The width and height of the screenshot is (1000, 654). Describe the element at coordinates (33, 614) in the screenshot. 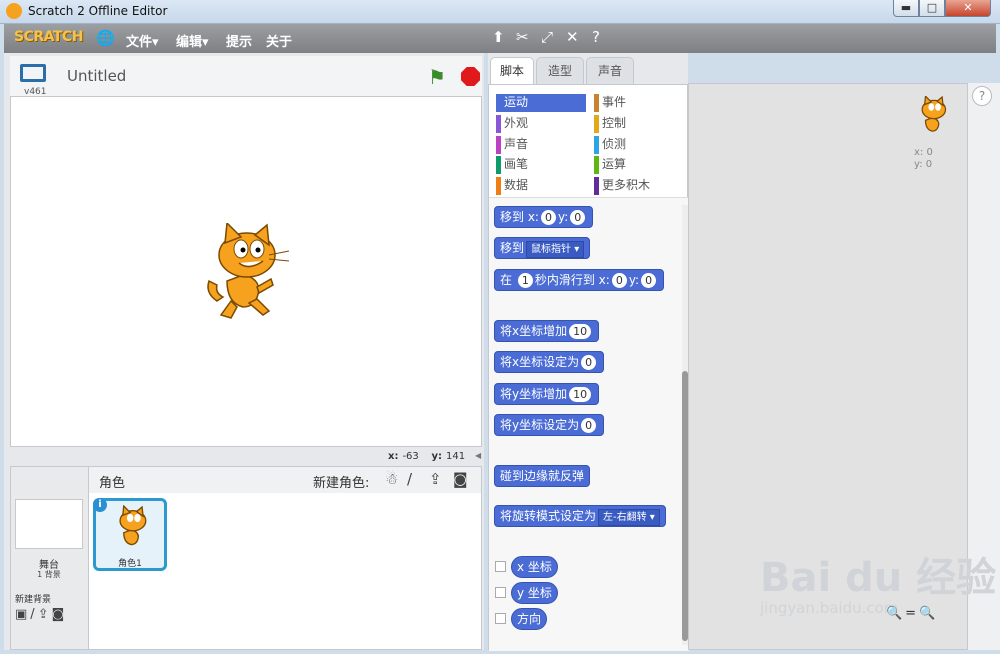

I see `paint-icon: /` at that location.